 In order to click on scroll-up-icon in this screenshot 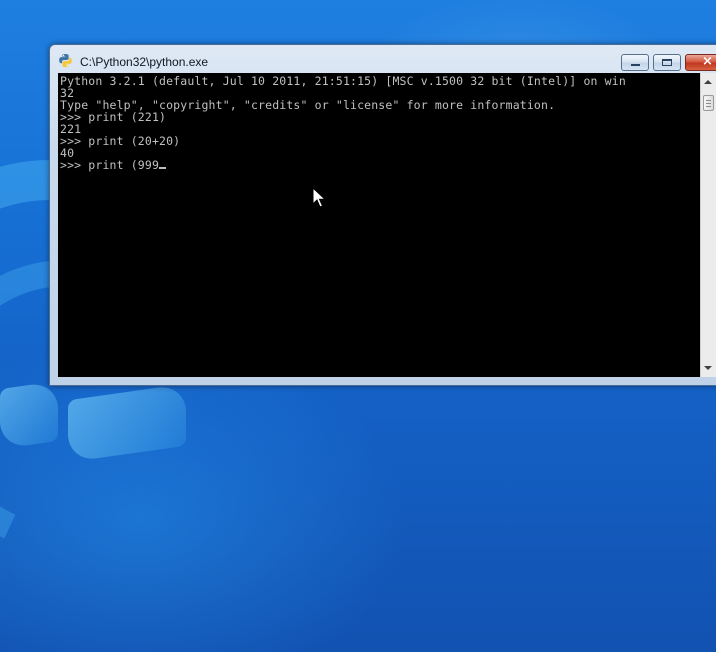, I will do `click(708, 82)`.